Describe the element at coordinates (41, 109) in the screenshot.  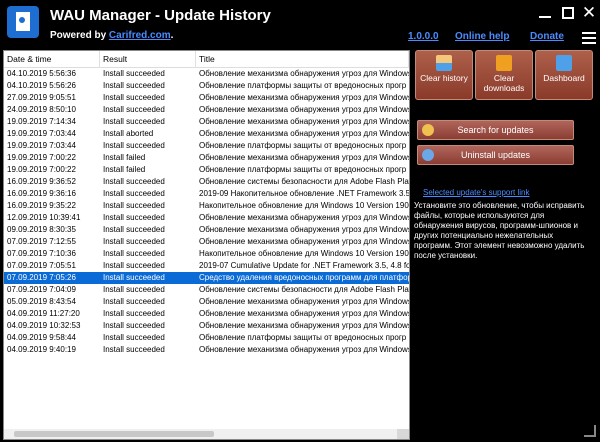
I see `cell-date: 24.09.2019 8:50:10` at that location.